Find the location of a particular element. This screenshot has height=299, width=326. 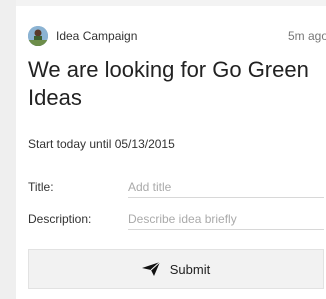

description-field-row: Description: is located at coordinates (176, 219).